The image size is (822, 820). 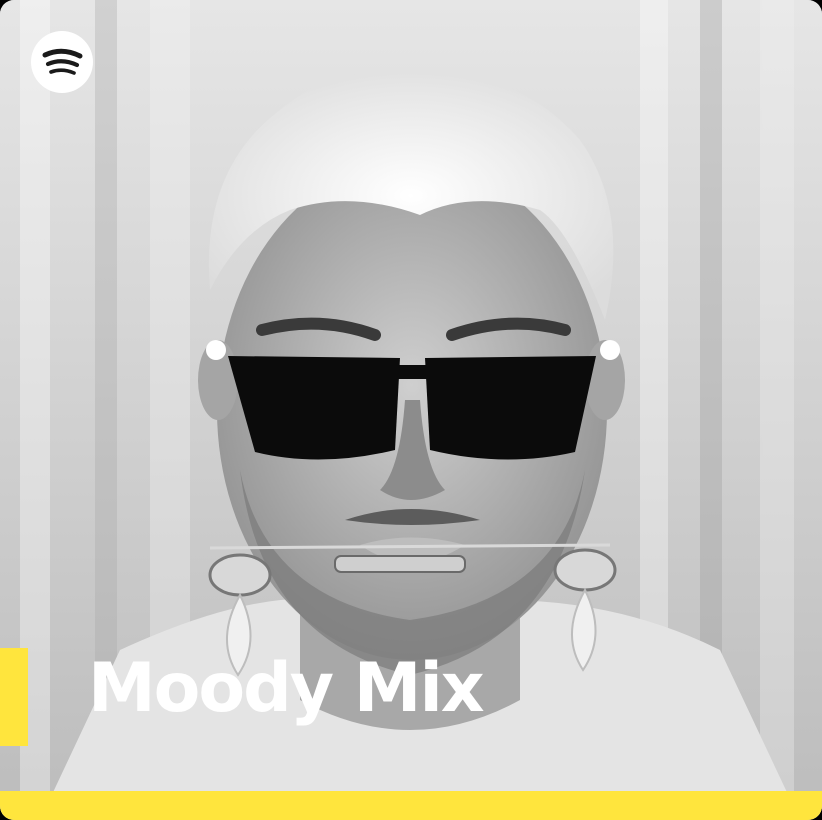 I want to click on accent-side-bar, so click(x=14, y=697).